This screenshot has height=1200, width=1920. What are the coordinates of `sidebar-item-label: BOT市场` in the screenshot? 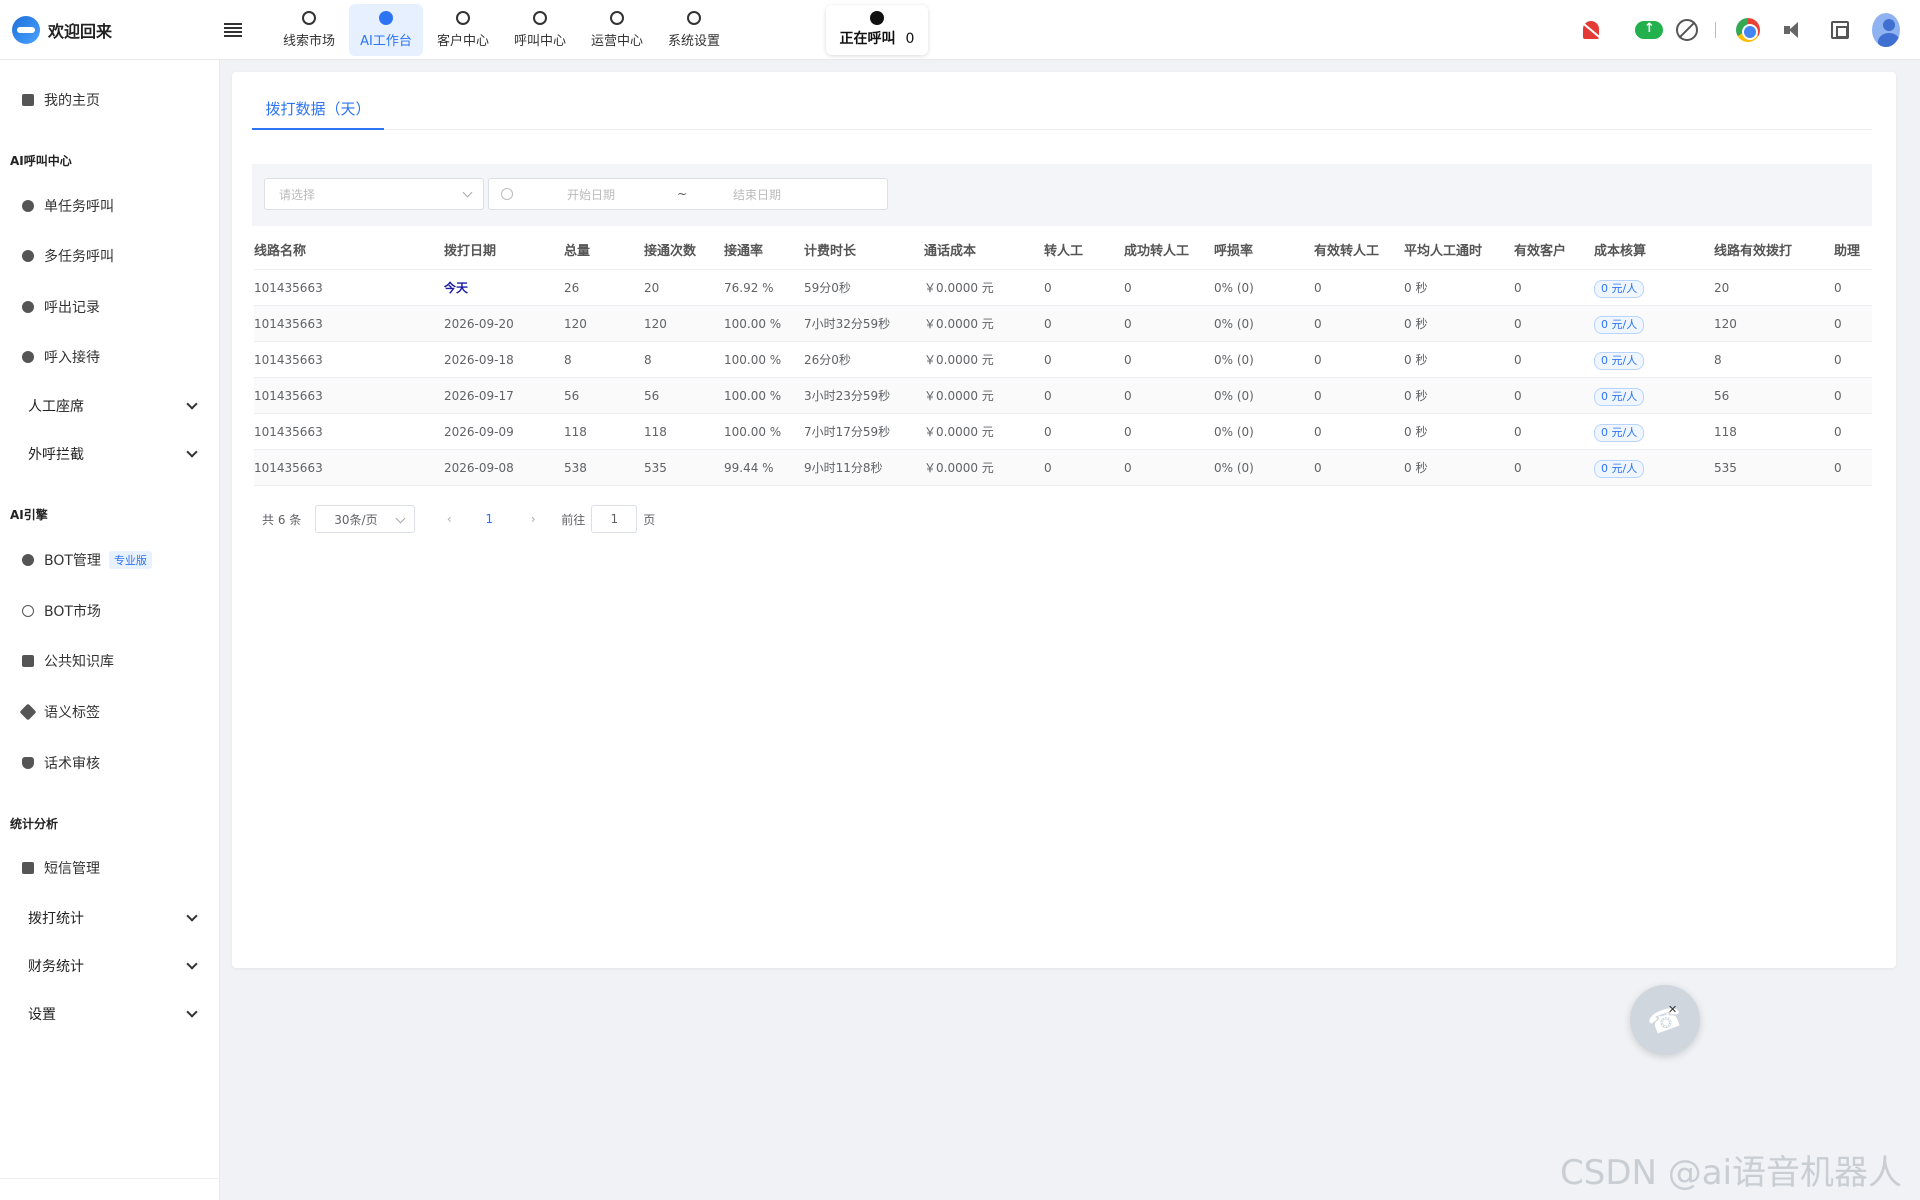 It's located at (72, 612).